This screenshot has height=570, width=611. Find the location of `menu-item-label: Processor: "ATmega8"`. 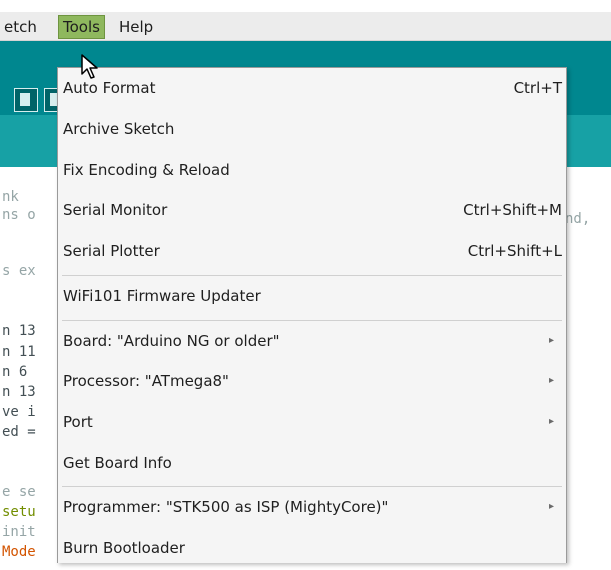

menu-item-label: Processor: "ATmega8" is located at coordinates (146, 381).